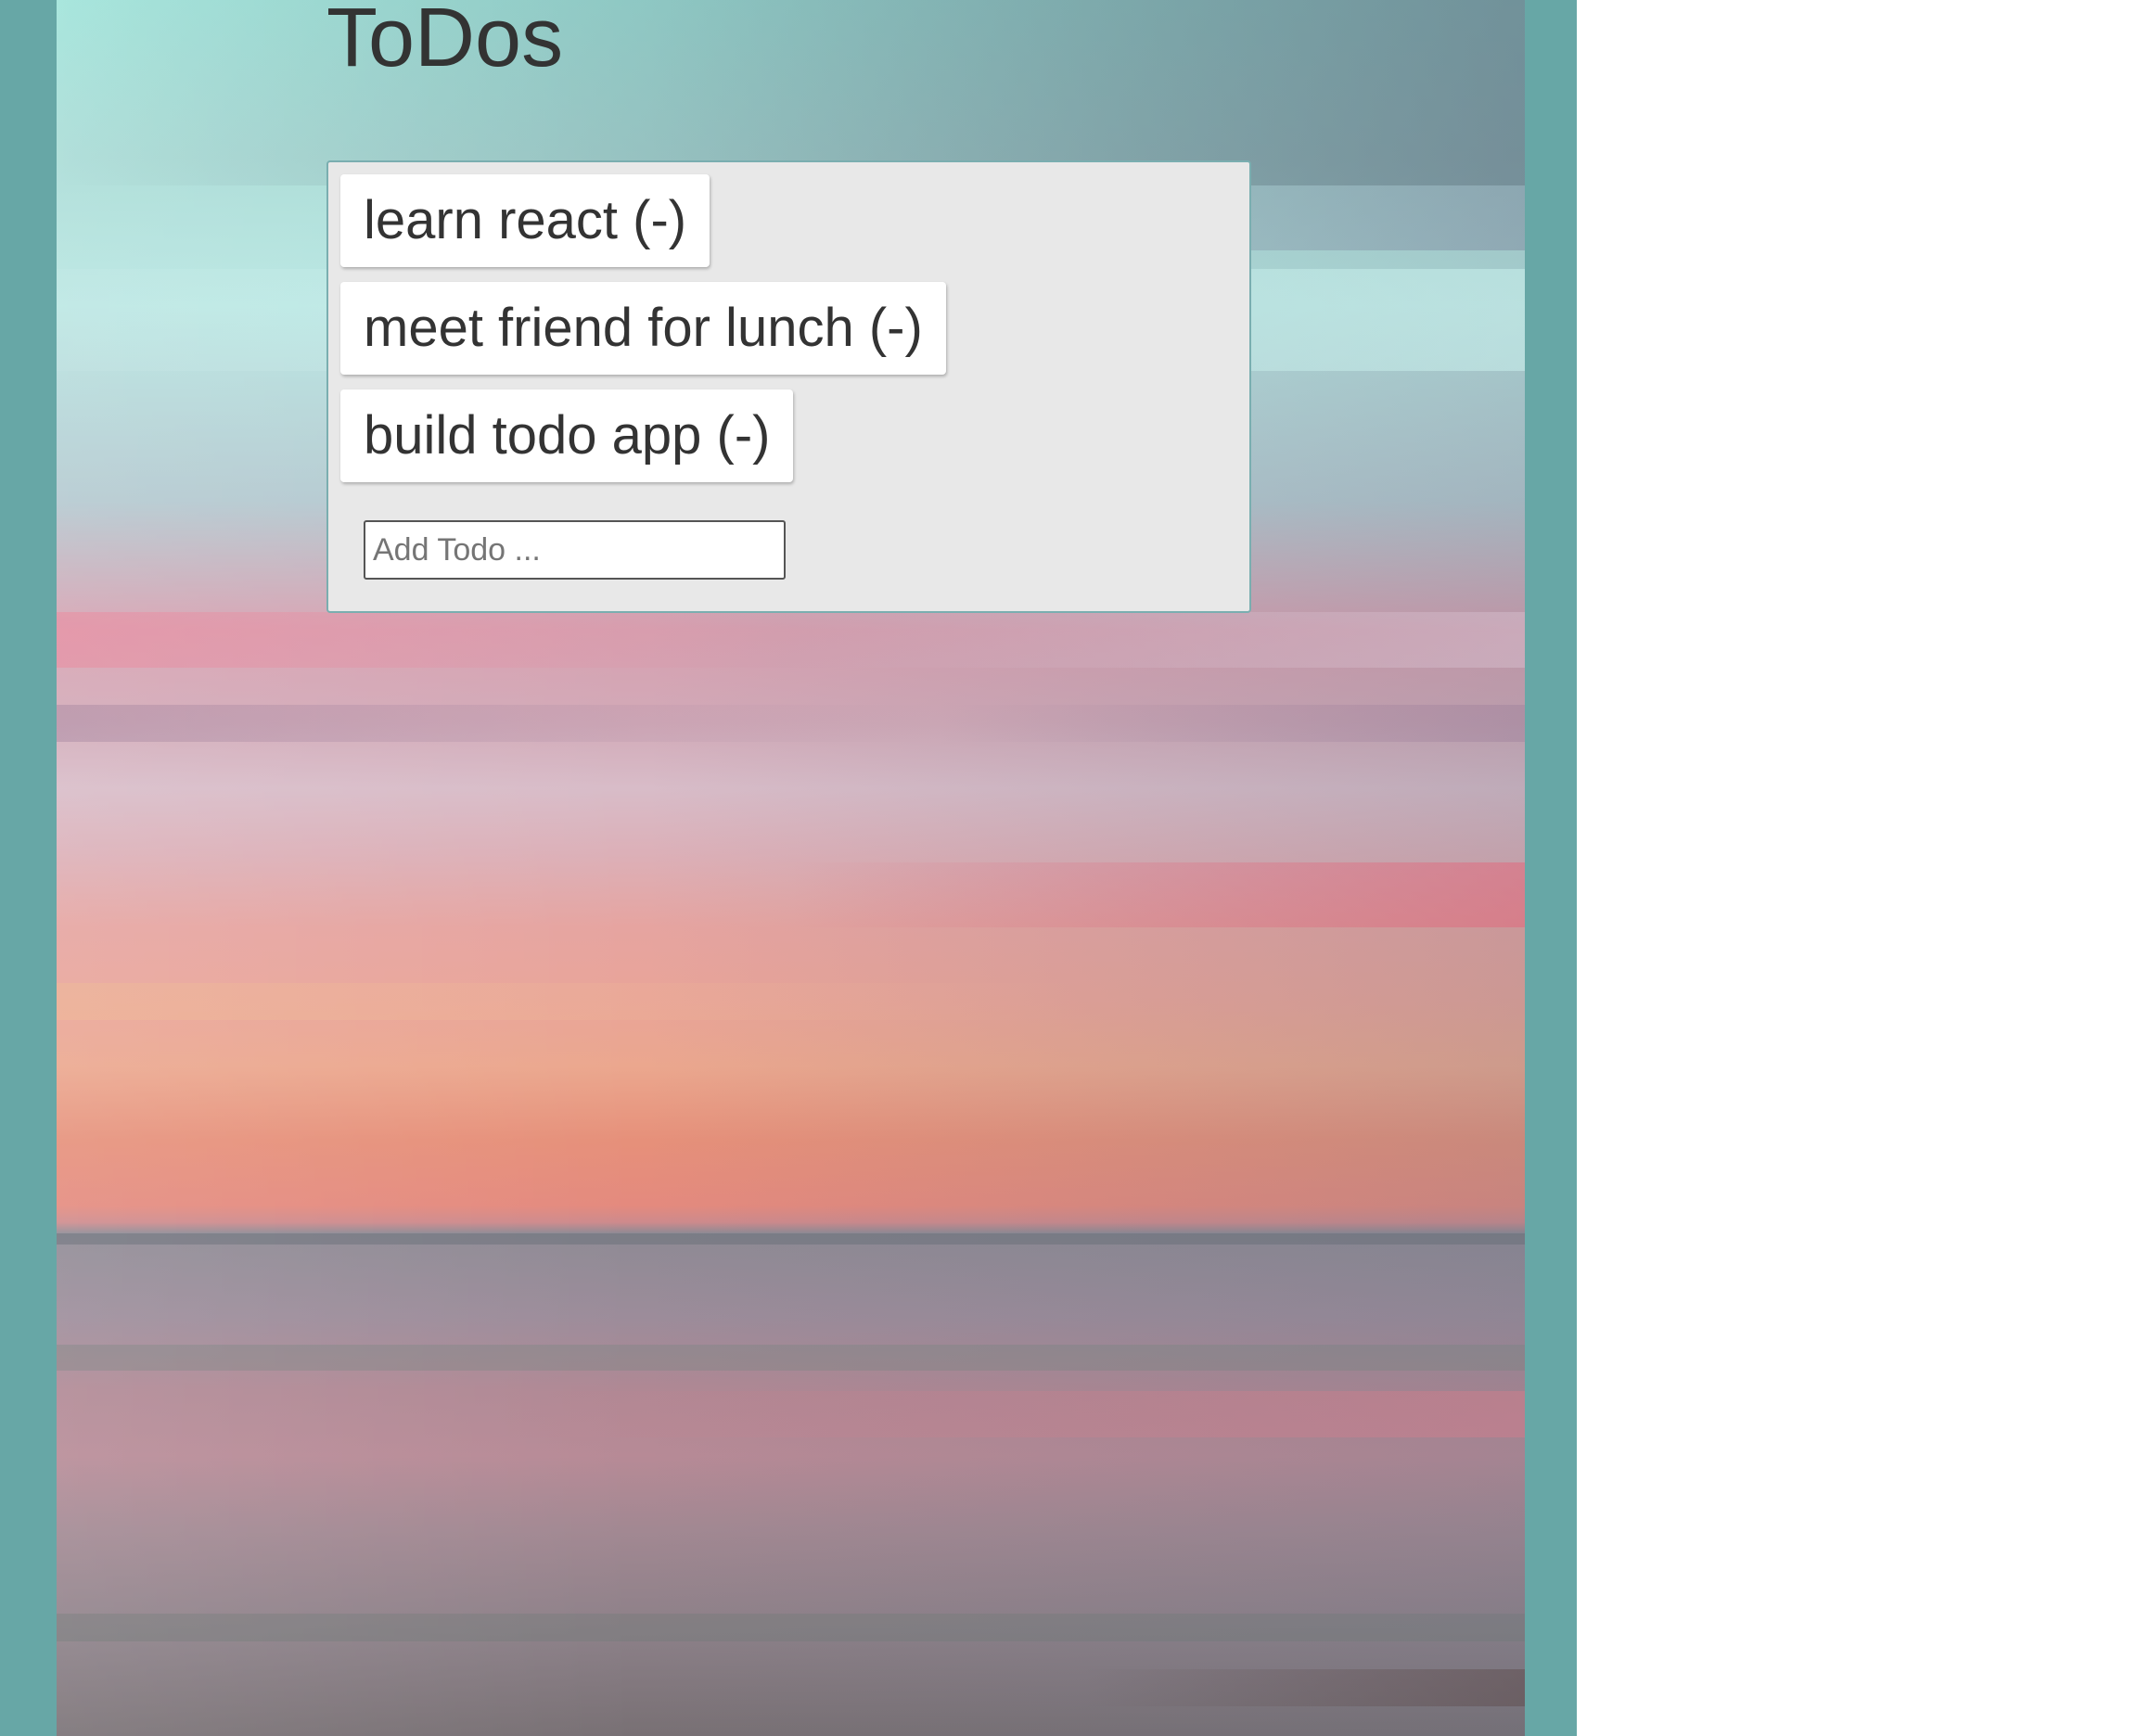  I want to click on todo-item-build-todo-app: build todo app (-), so click(567, 435).